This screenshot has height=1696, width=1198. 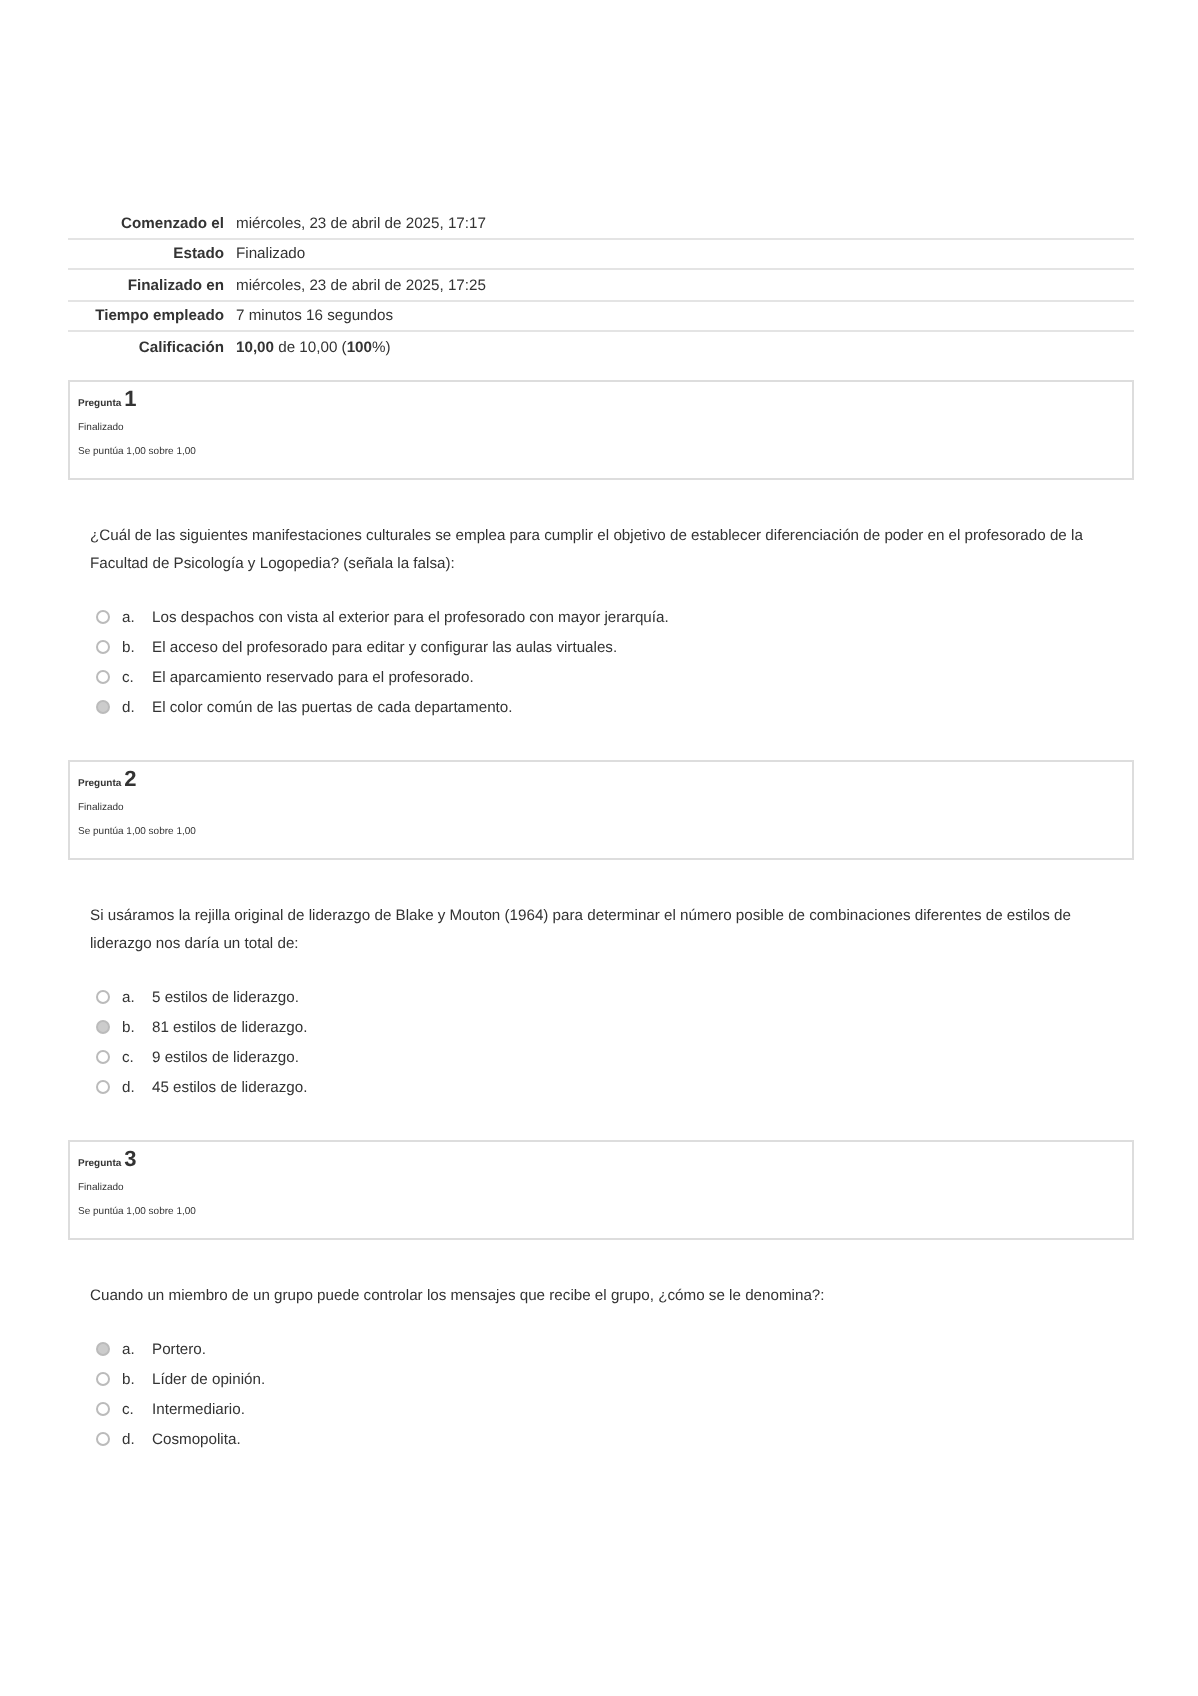 What do you see at coordinates (130, 1159) in the screenshot?
I see `question-number: 3` at bounding box center [130, 1159].